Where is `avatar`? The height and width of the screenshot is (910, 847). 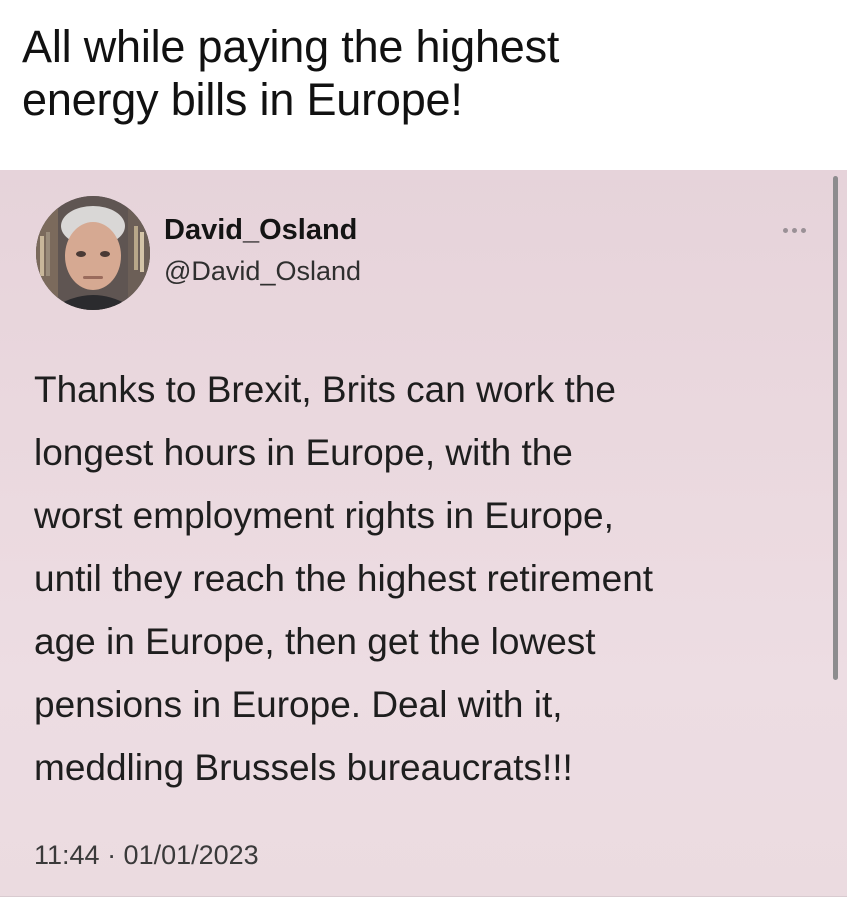 avatar is located at coordinates (93, 253).